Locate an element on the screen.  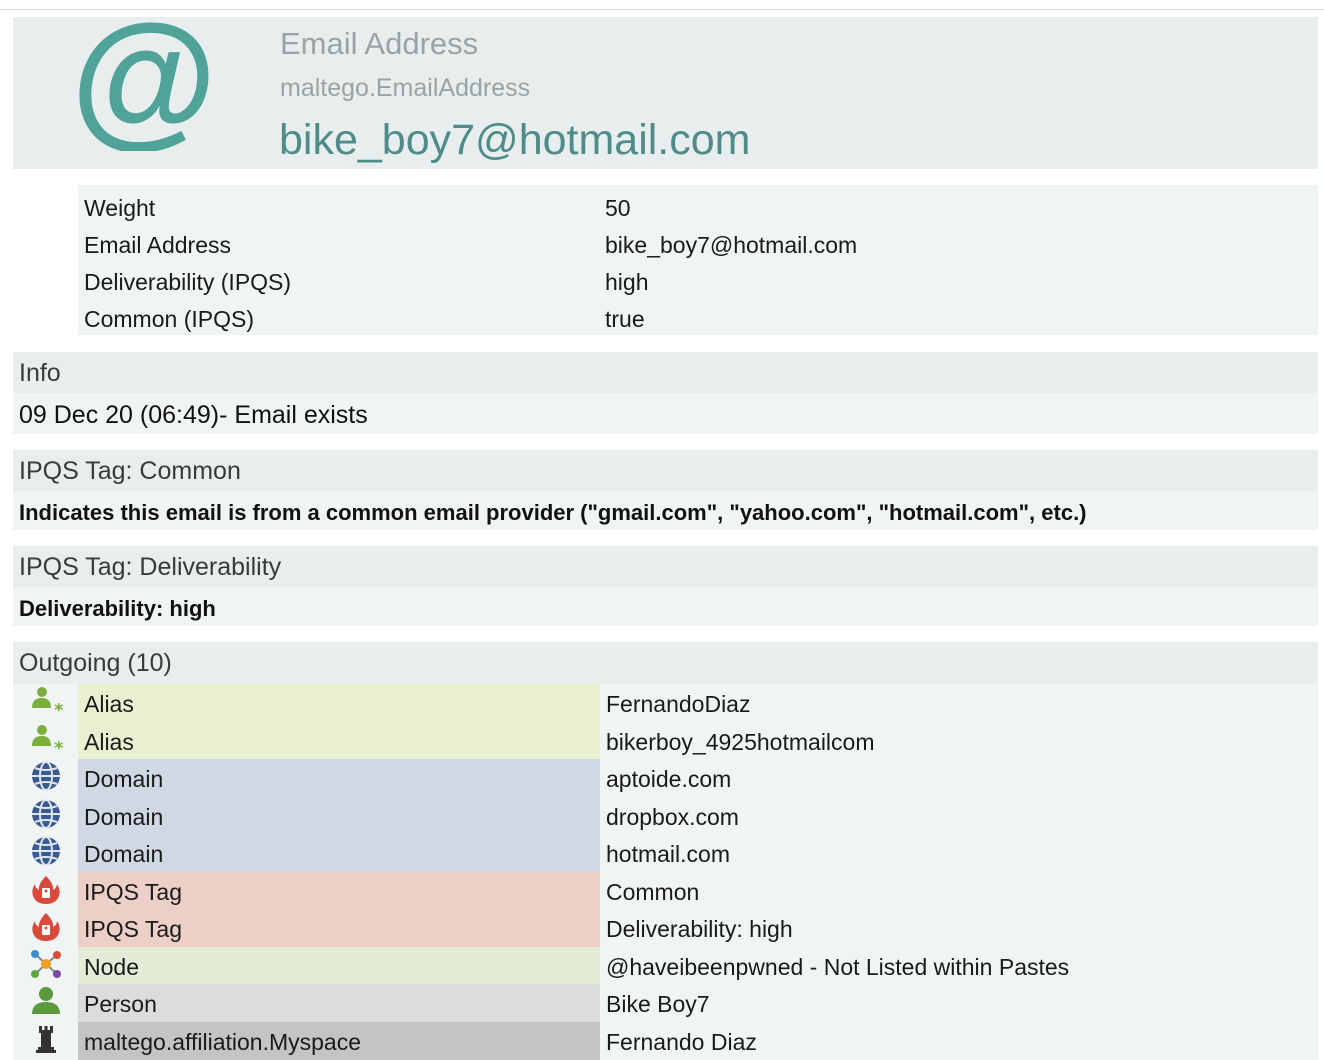
ipqs-deliverability-header: IPQS Tag: Deliverability is located at coordinates (665, 566).